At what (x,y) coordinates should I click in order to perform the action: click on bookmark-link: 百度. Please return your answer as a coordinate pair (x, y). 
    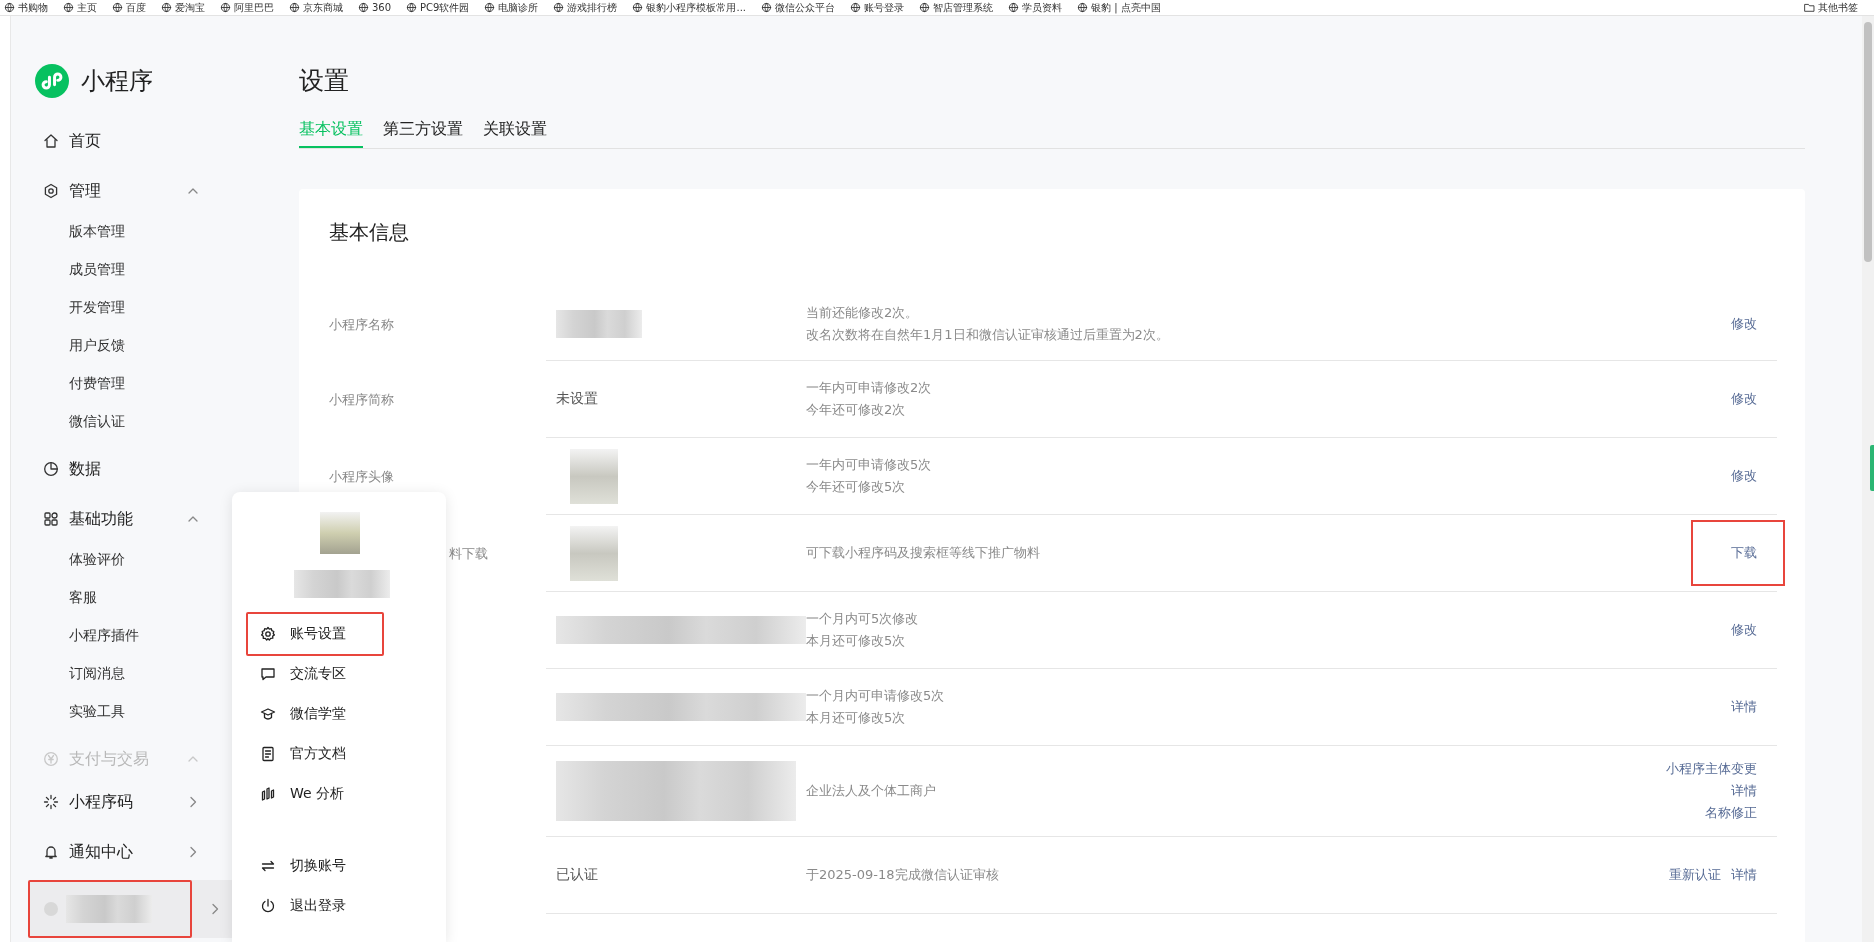
    Looking at the image, I should click on (129, 7).